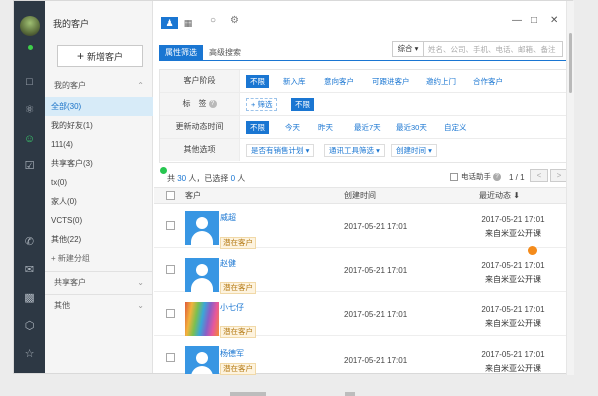 This screenshot has width=598, height=396. What do you see at coordinates (202, 319) in the screenshot?
I see `avatar-photo` at bounding box center [202, 319].